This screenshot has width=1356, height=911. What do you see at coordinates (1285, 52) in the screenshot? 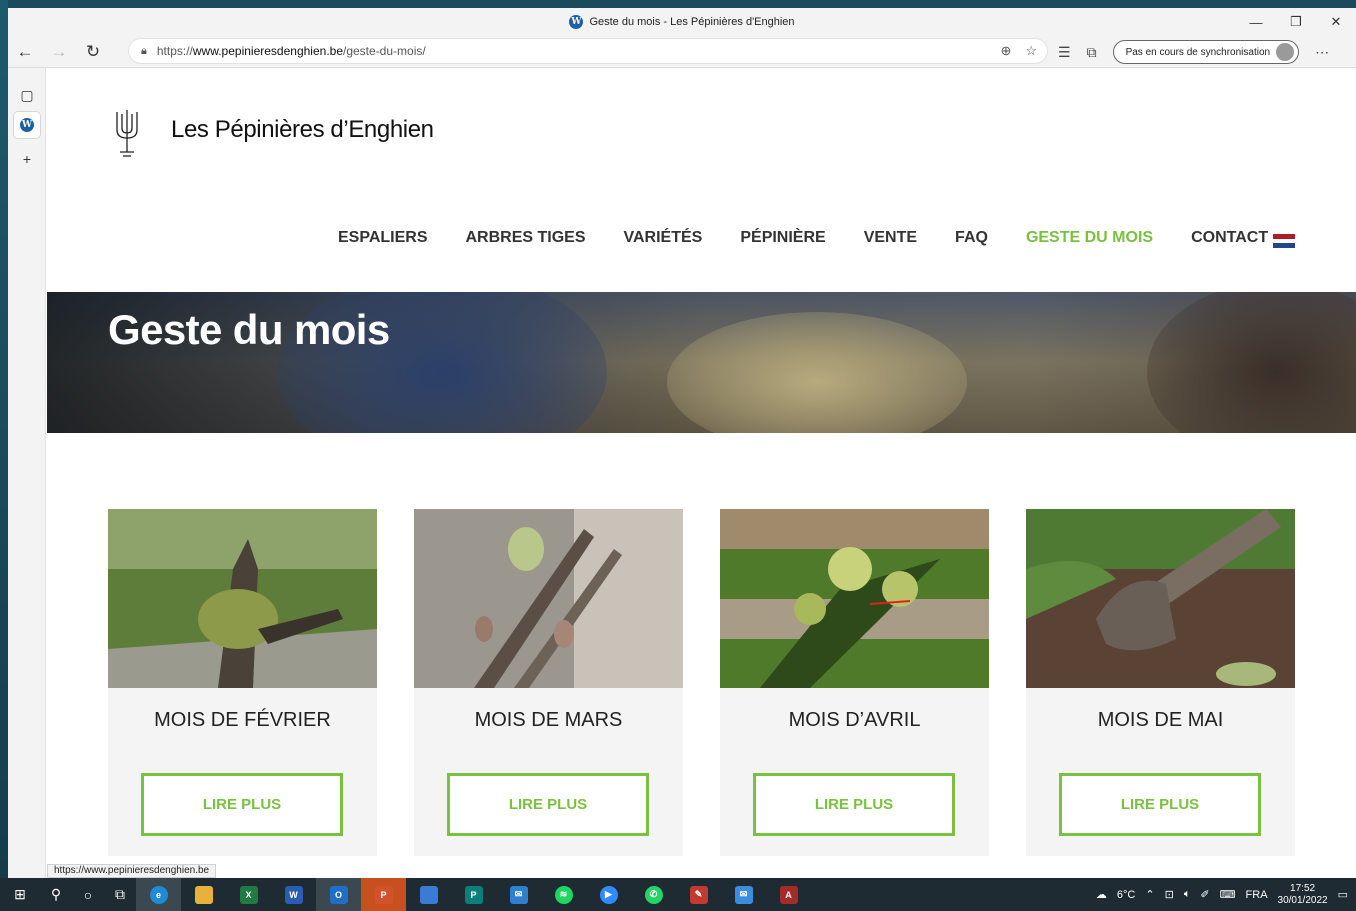
I see `profile-avatar` at bounding box center [1285, 52].